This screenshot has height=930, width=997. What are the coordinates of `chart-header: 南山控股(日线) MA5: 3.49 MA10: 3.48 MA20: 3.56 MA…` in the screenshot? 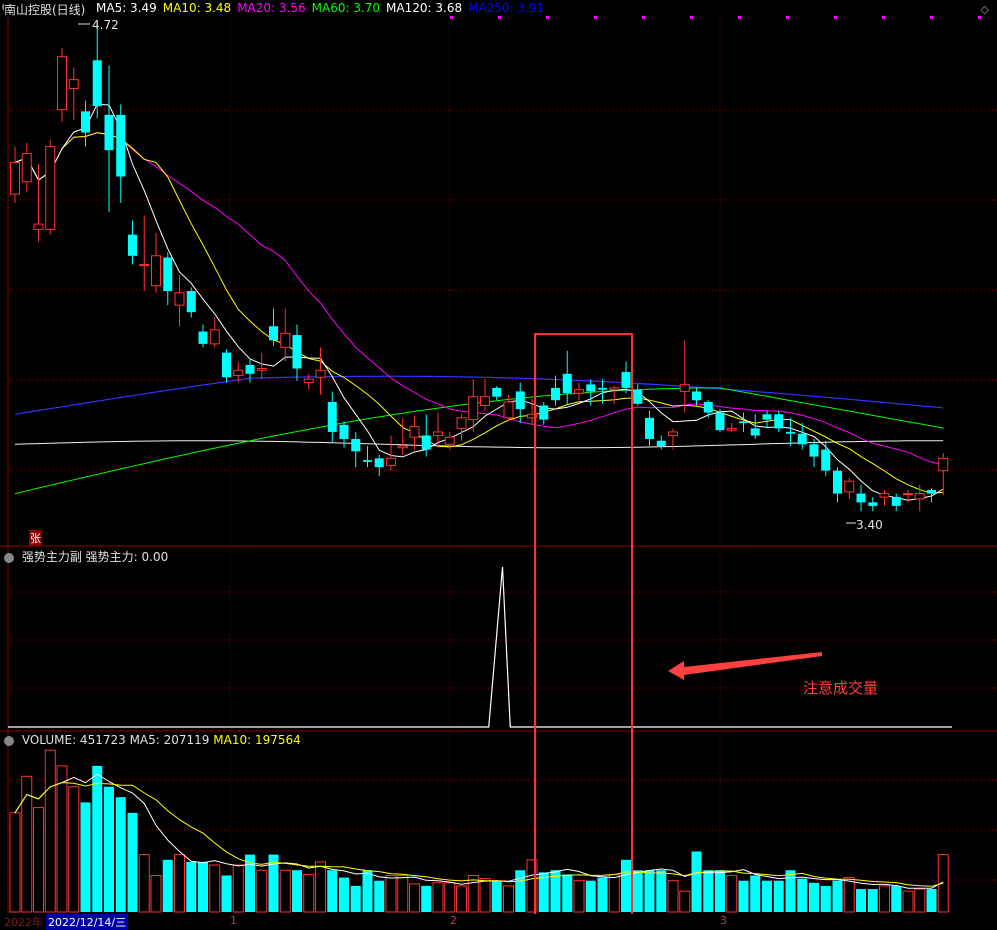 It's located at (498, 9).